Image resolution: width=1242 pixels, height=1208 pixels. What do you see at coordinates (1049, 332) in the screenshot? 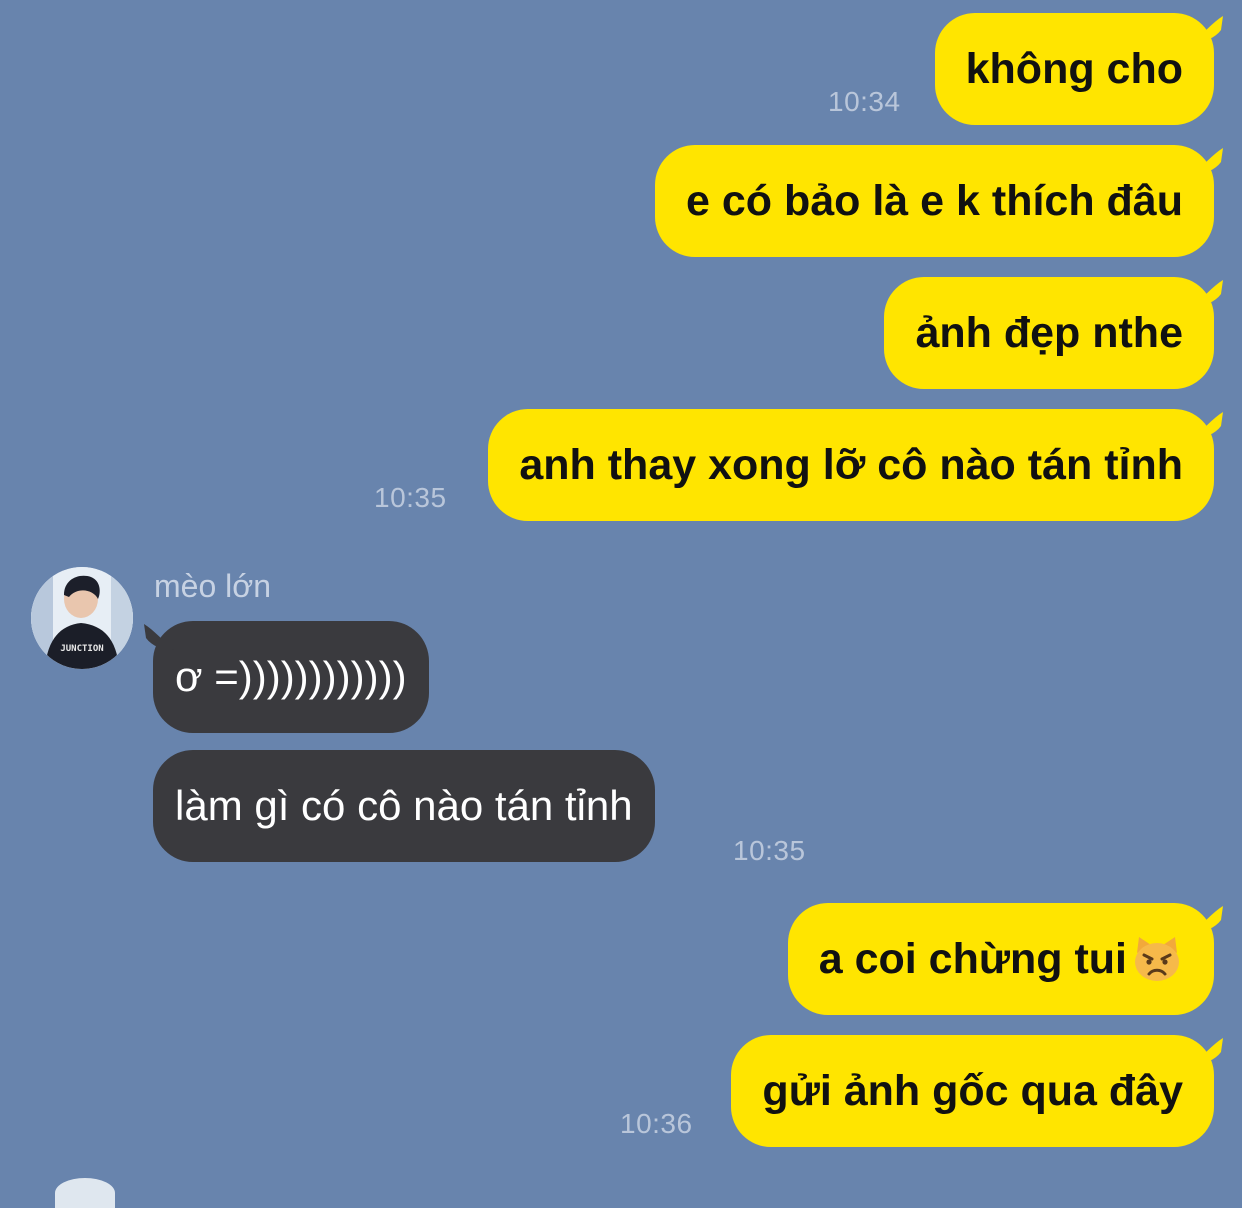
I see `message-text: ảnh đẹp nthe` at bounding box center [1049, 332].